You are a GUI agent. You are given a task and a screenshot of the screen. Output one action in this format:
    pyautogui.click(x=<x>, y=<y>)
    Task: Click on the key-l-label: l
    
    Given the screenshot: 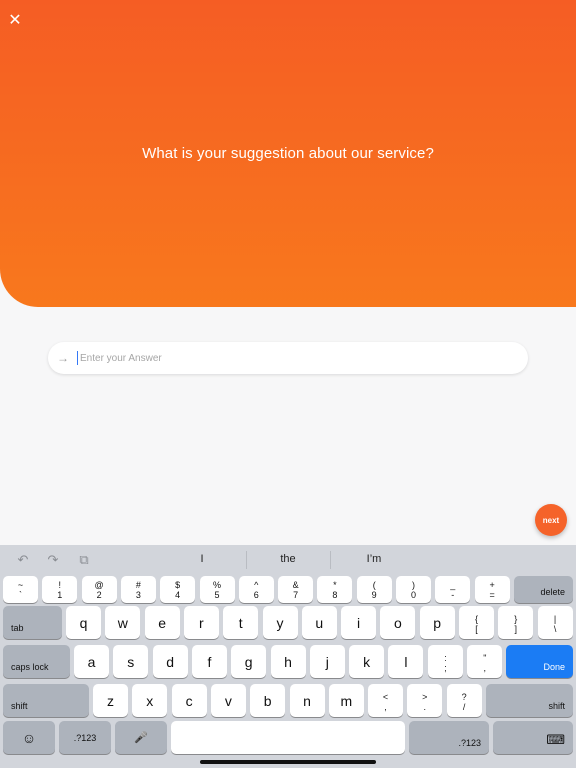 What is the action you would take?
    pyautogui.click(x=406, y=661)
    